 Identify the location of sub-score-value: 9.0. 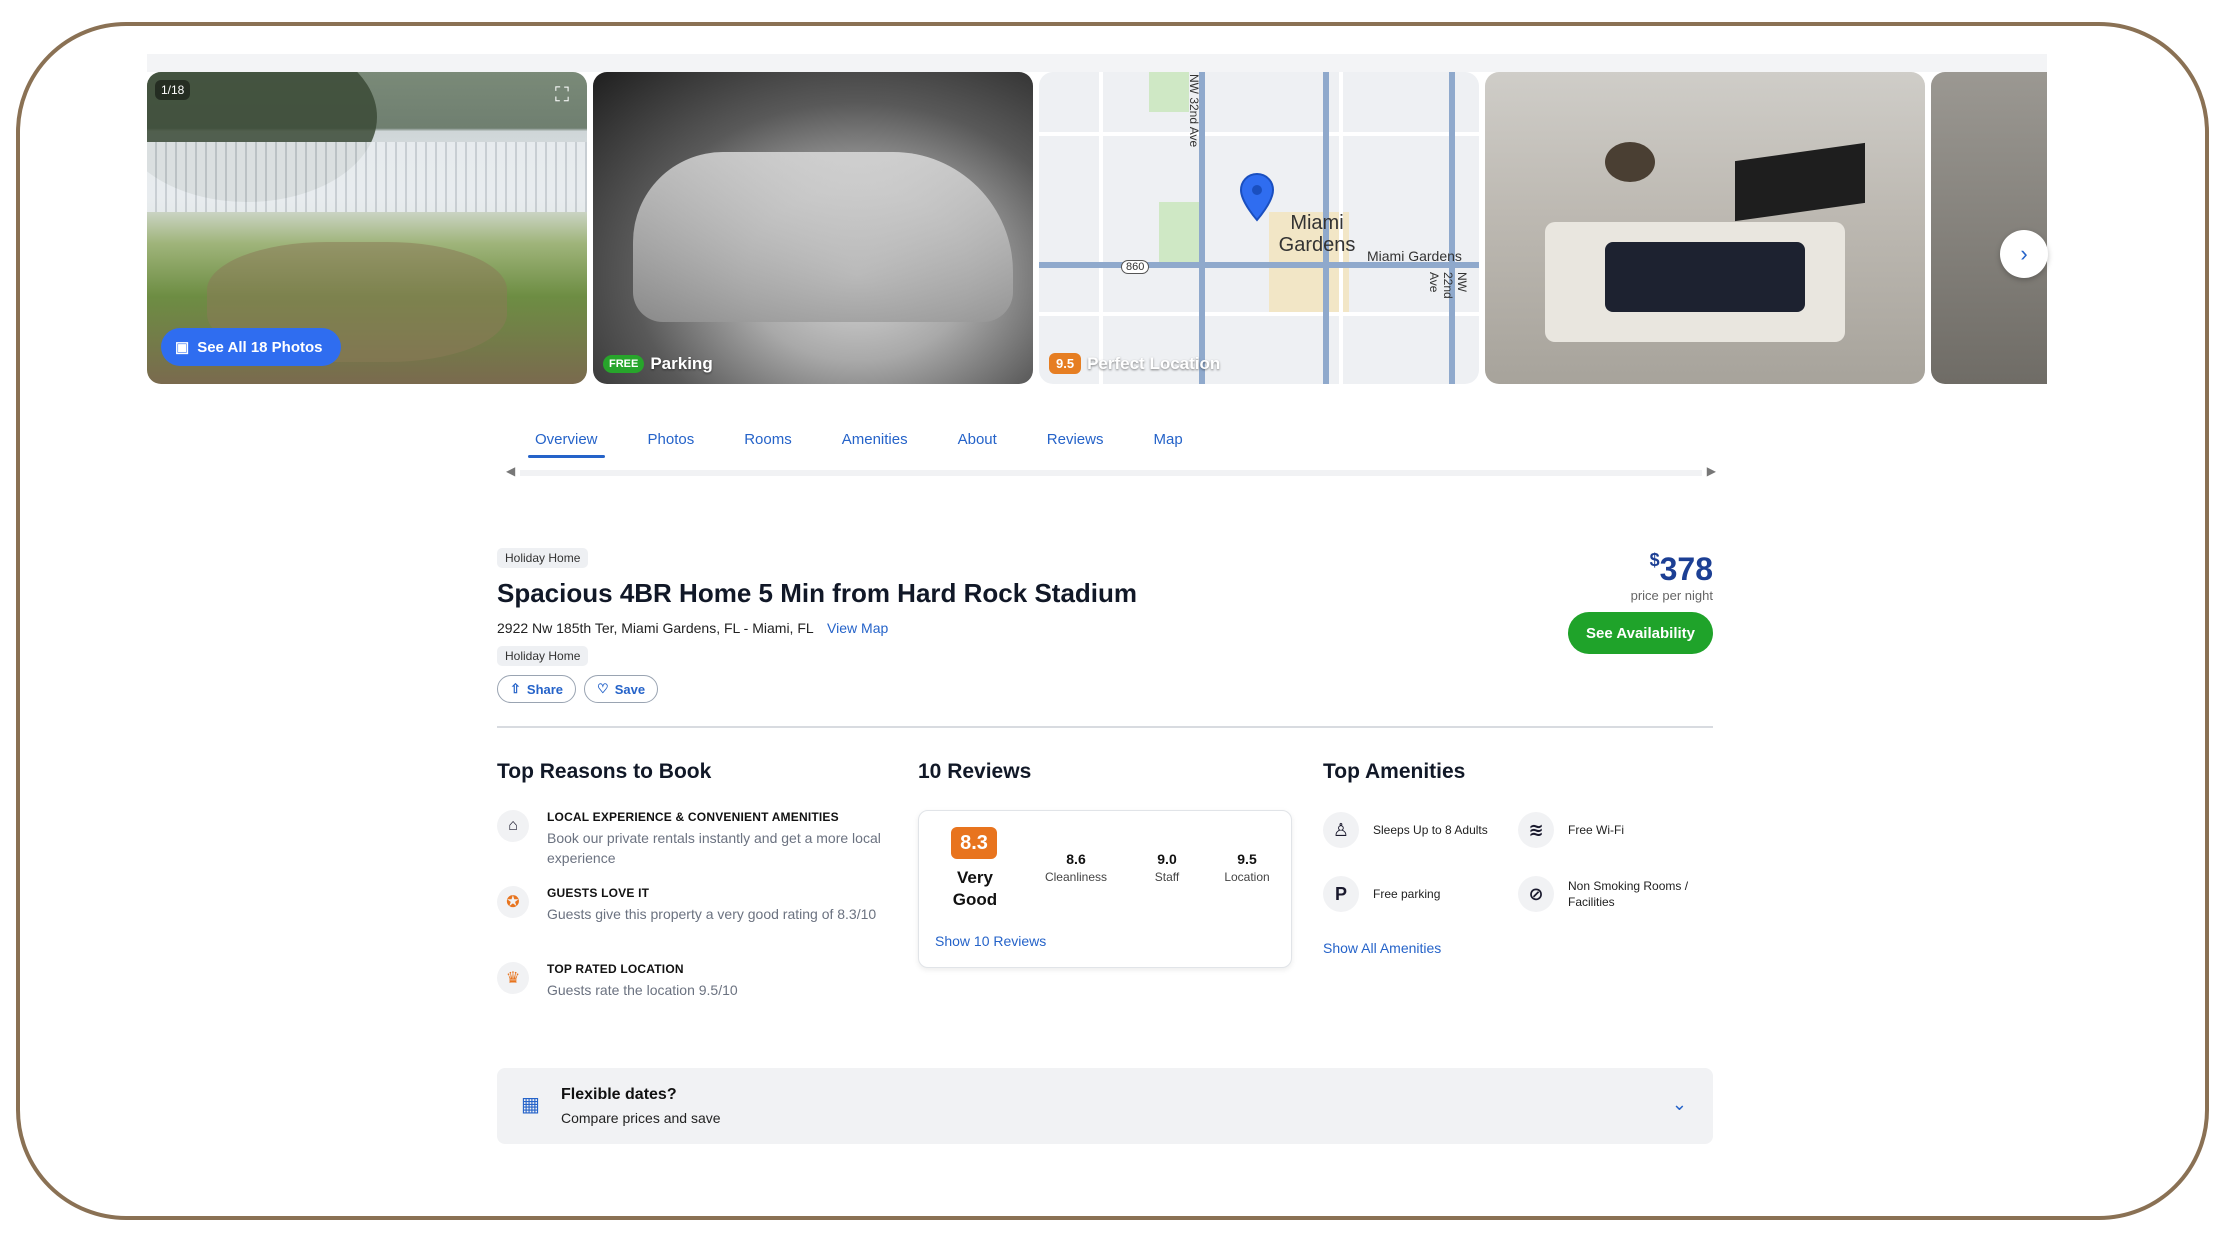
(1167, 859).